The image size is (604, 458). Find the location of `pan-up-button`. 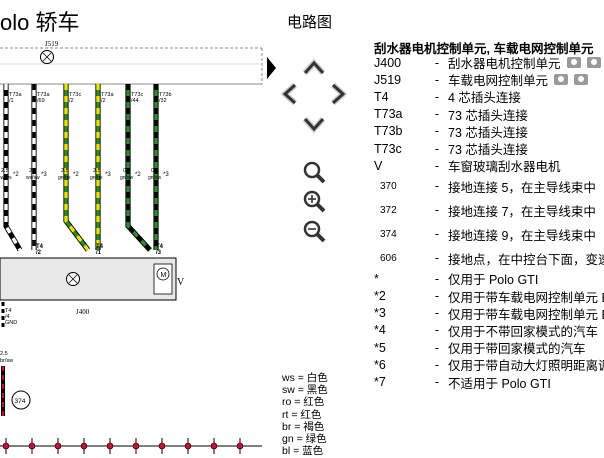

pan-up-button is located at coordinates (314, 68).